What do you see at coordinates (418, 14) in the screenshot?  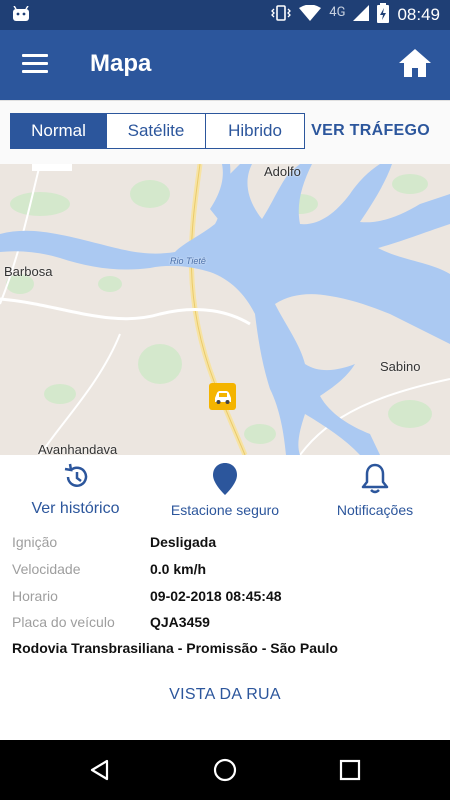 I see `clock: 08:49` at bounding box center [418, 14].